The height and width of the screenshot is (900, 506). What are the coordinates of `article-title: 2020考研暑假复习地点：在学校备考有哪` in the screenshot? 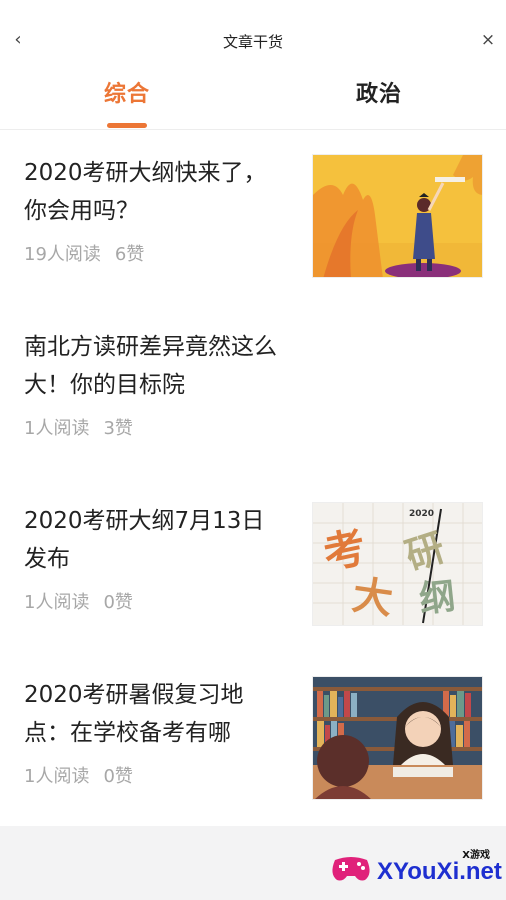 It's located at (134, 714).